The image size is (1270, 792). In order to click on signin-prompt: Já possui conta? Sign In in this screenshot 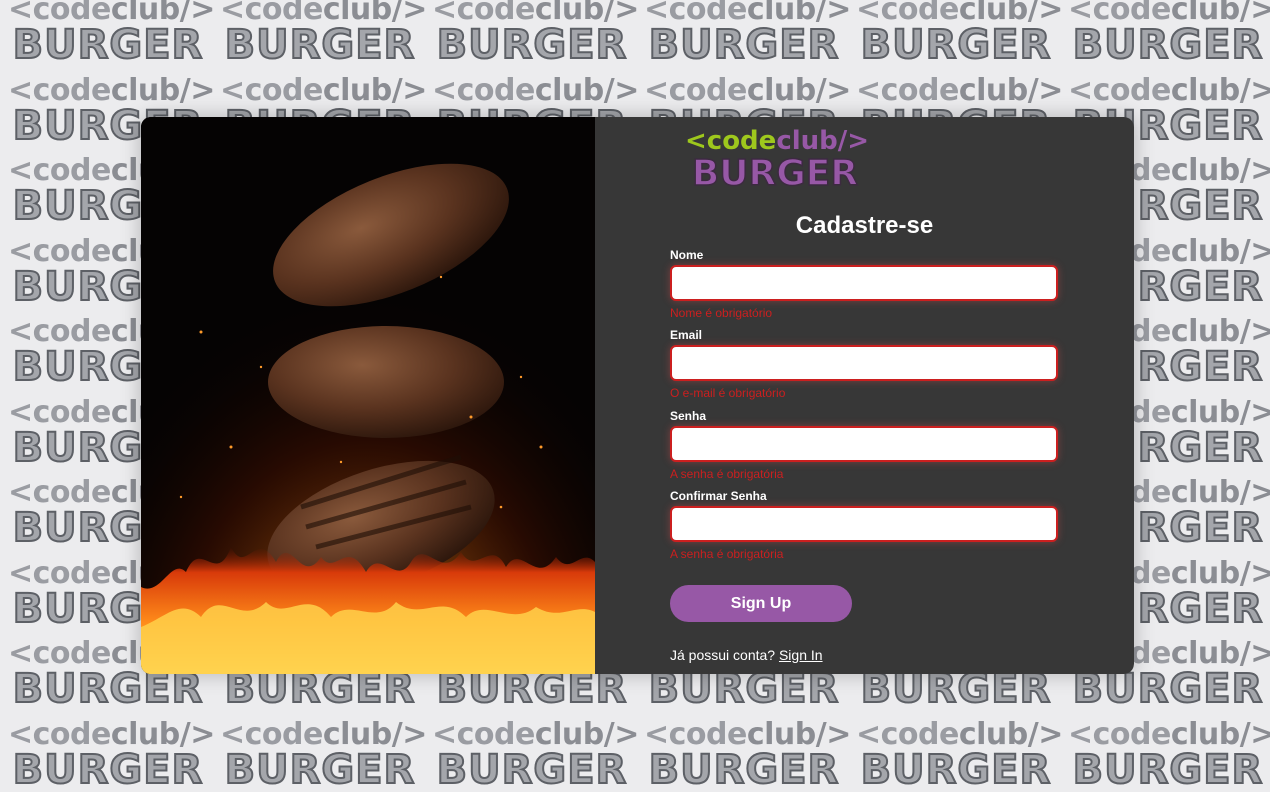, I will do `click(746, 655)`.